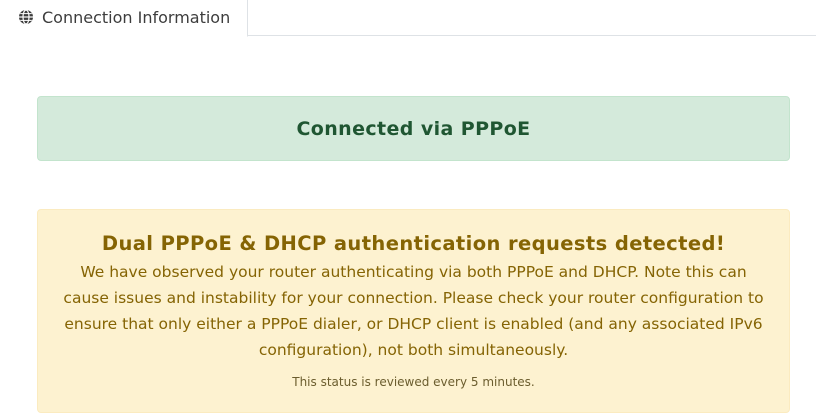 The height and width of the screenshot is (418, 816). I want to click on tab-connection-information: Connection Information, so click(124, 18).